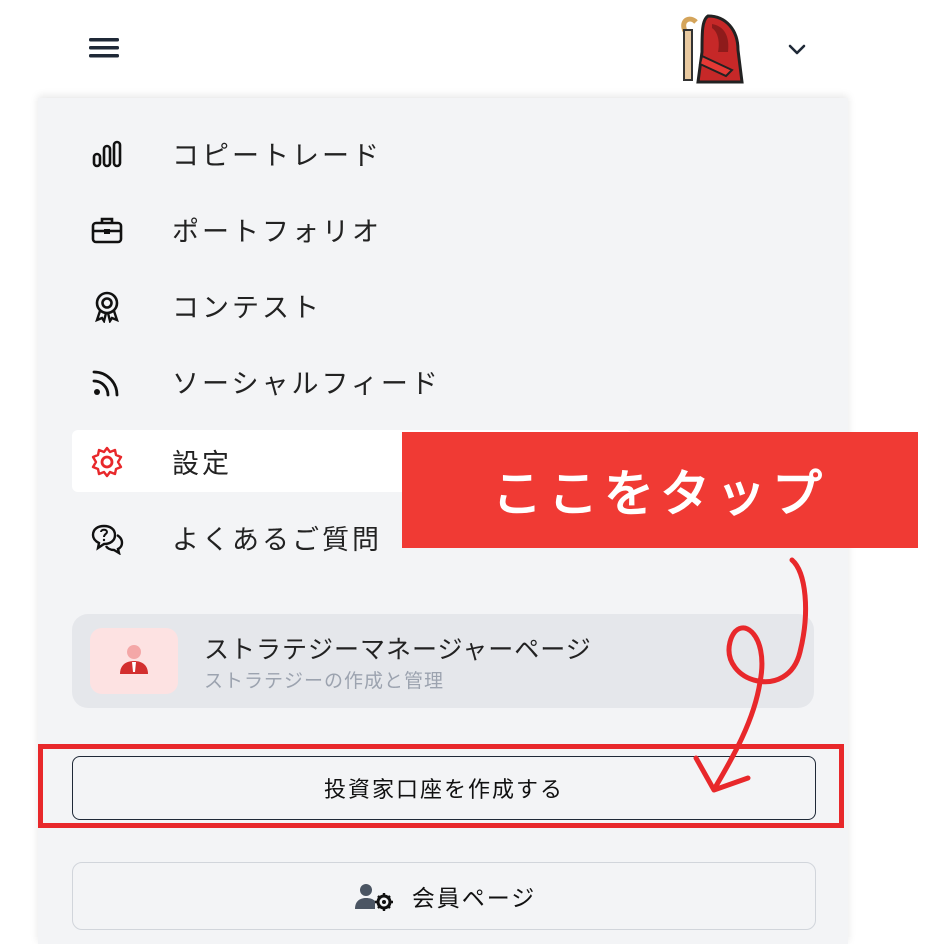 The image size is (944, 944). Describe the element at coordinates (472, 49) in the screenshot. I see `top-header` at that location.